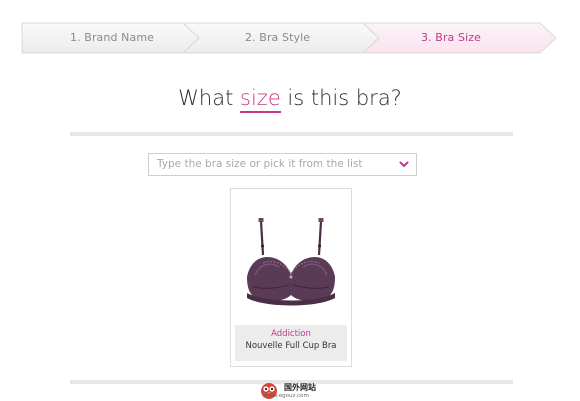 The width and height of the screenshot is (580, 401). Describe the element at coordinates (341, 98) in the screenshot. I see `heading-suffix: is this bra?` at that location.